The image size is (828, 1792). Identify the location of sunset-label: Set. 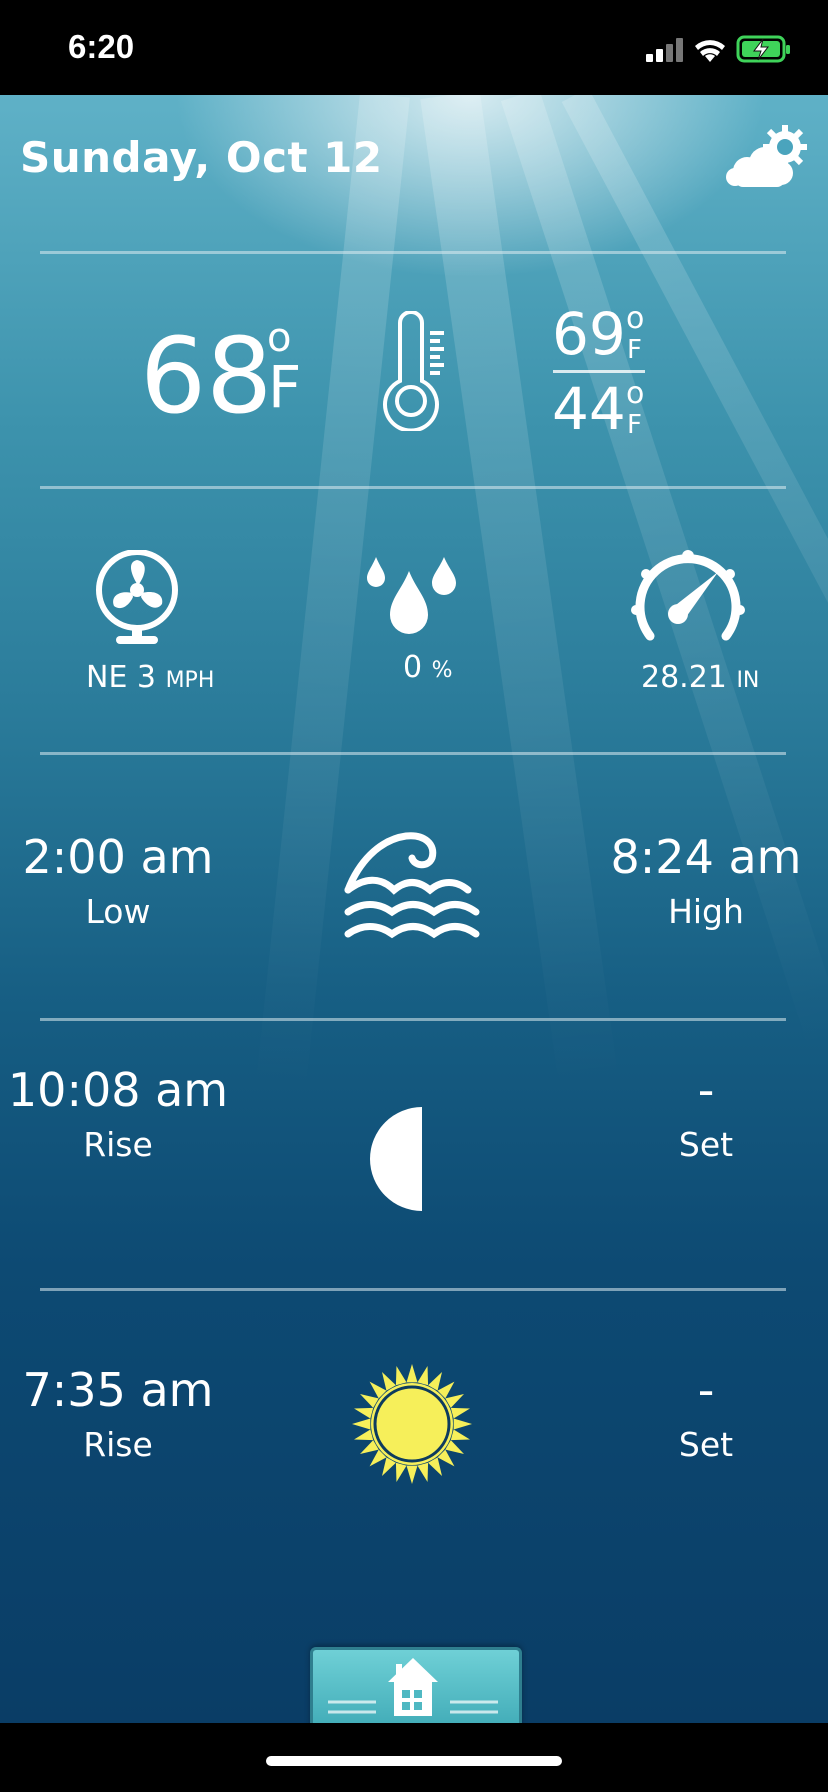
(706, 1444).